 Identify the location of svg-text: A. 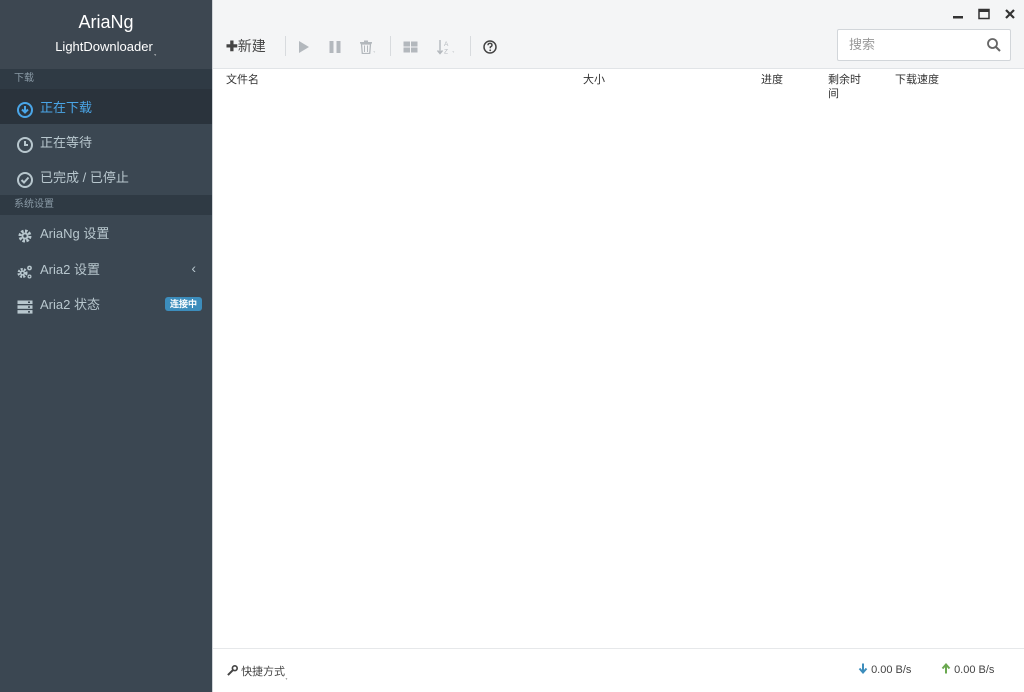
(446, 44).